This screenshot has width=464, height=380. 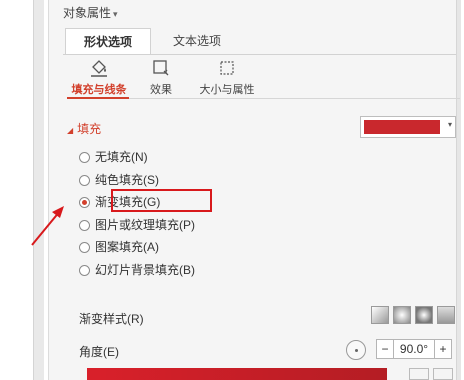 I want to click on gradient-style-path, so click(x=446, y=315).